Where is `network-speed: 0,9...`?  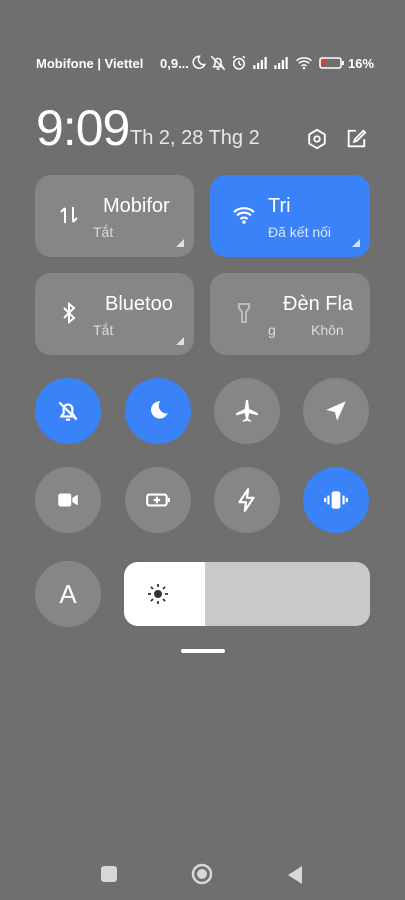 network-speed: 0,9... is located at coordinates (174, 63).